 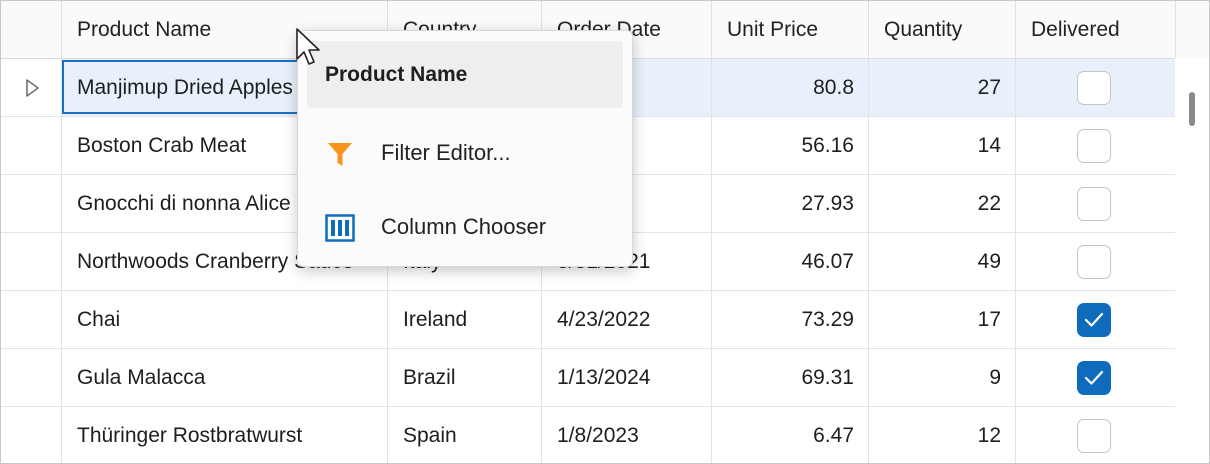 I want to click on cell-product-name: Chai, so click(x=225, y=319).